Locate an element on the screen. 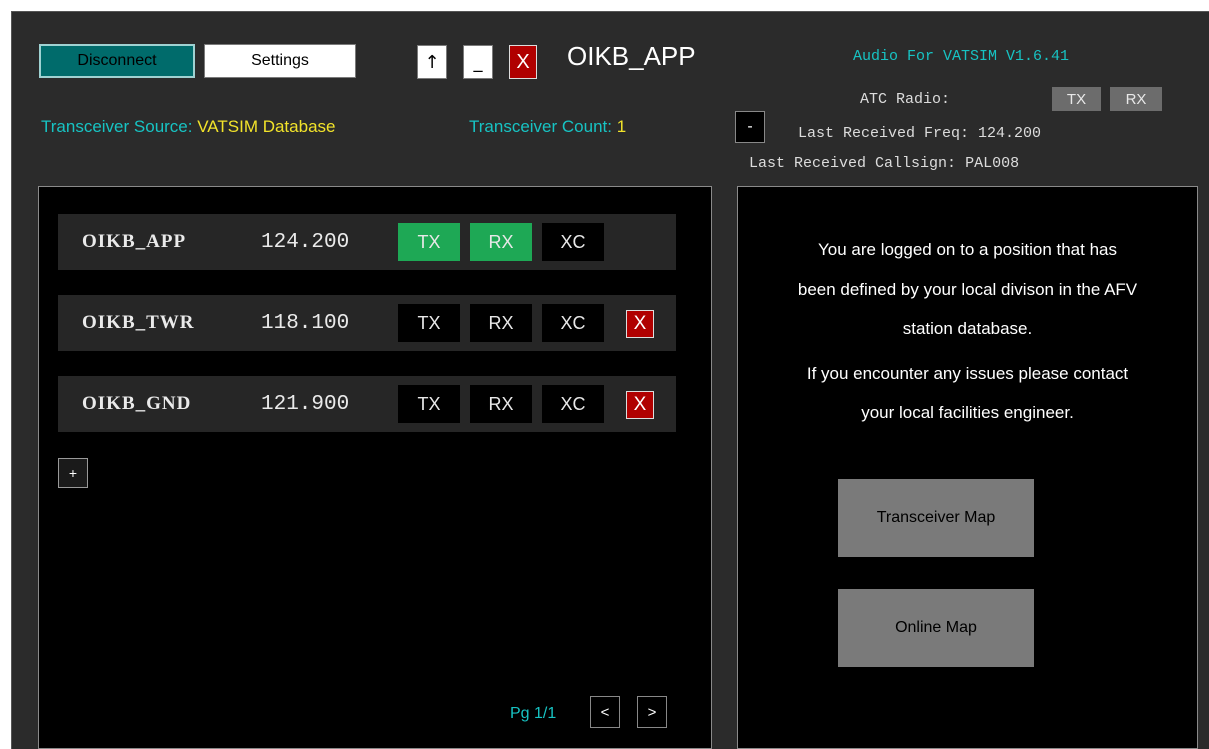  collapse-button: - is located at coordinates (750, 127).